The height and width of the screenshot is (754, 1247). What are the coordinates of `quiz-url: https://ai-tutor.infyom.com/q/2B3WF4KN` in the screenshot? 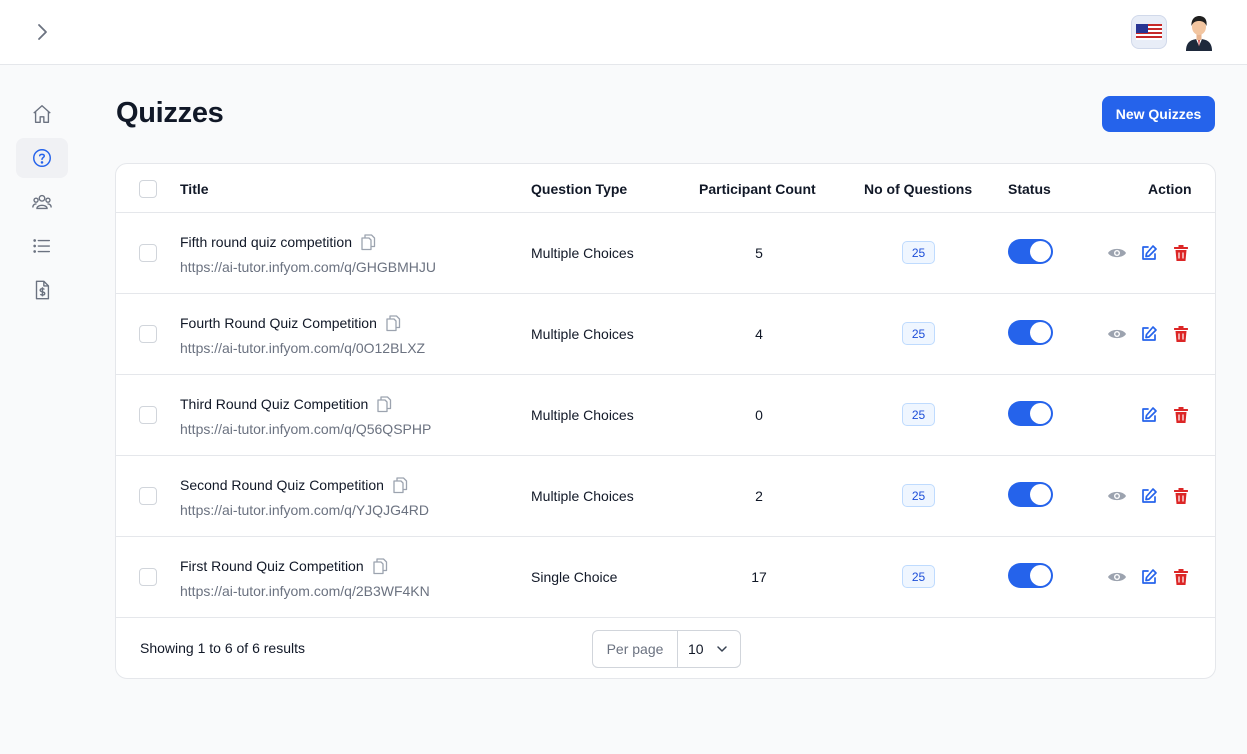 It's located at (305, 591).